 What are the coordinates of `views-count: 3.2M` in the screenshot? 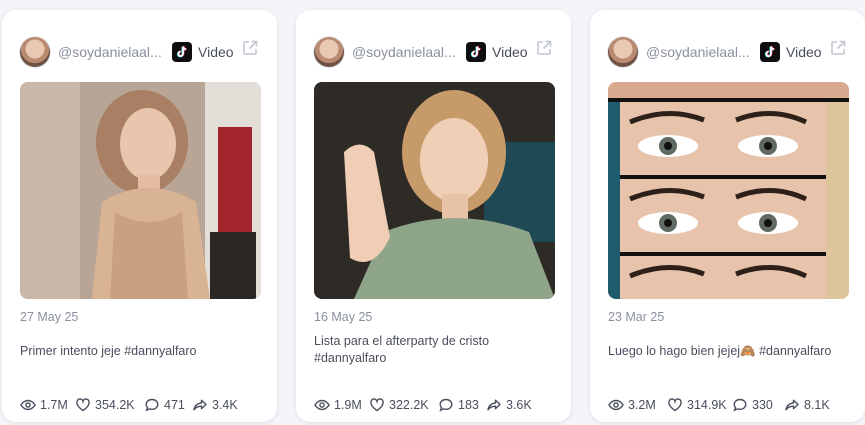 It's located at (642, 405).